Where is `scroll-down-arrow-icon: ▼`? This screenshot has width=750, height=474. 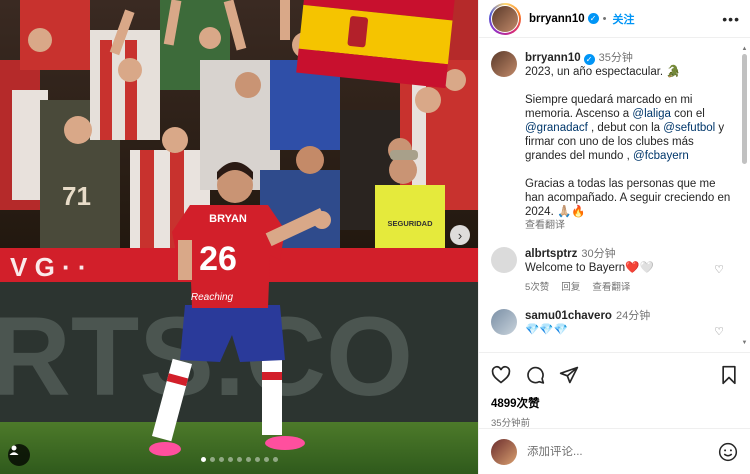
scroll-down-arrow-icon: ▼ is located at coordinates (744, 343).